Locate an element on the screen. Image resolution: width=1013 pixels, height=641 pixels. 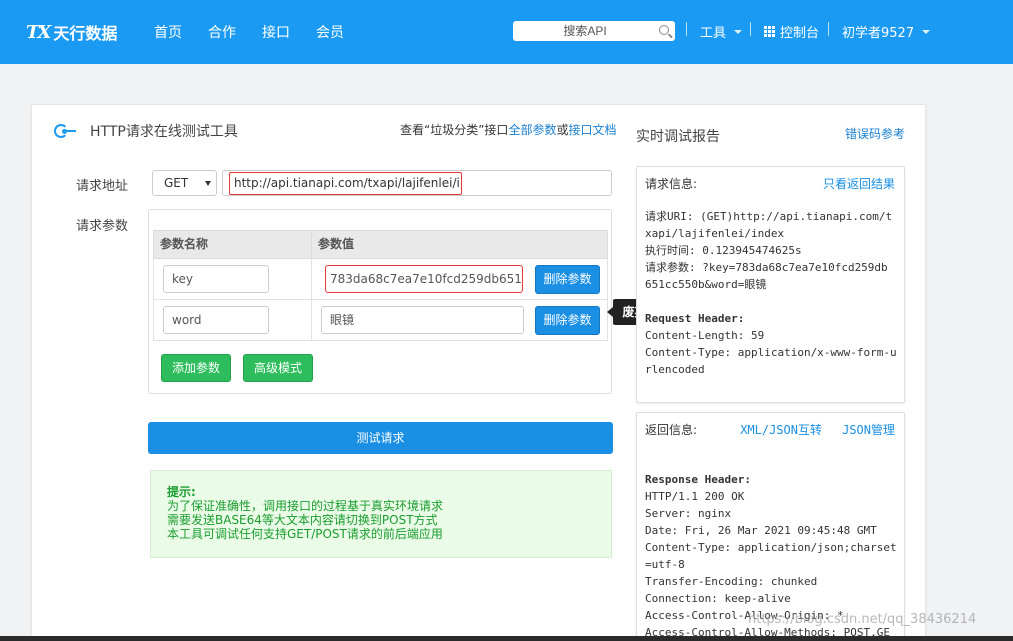
doc-prefix: 查看“垃圾分类”接口 is located at coordinates (454, 130).